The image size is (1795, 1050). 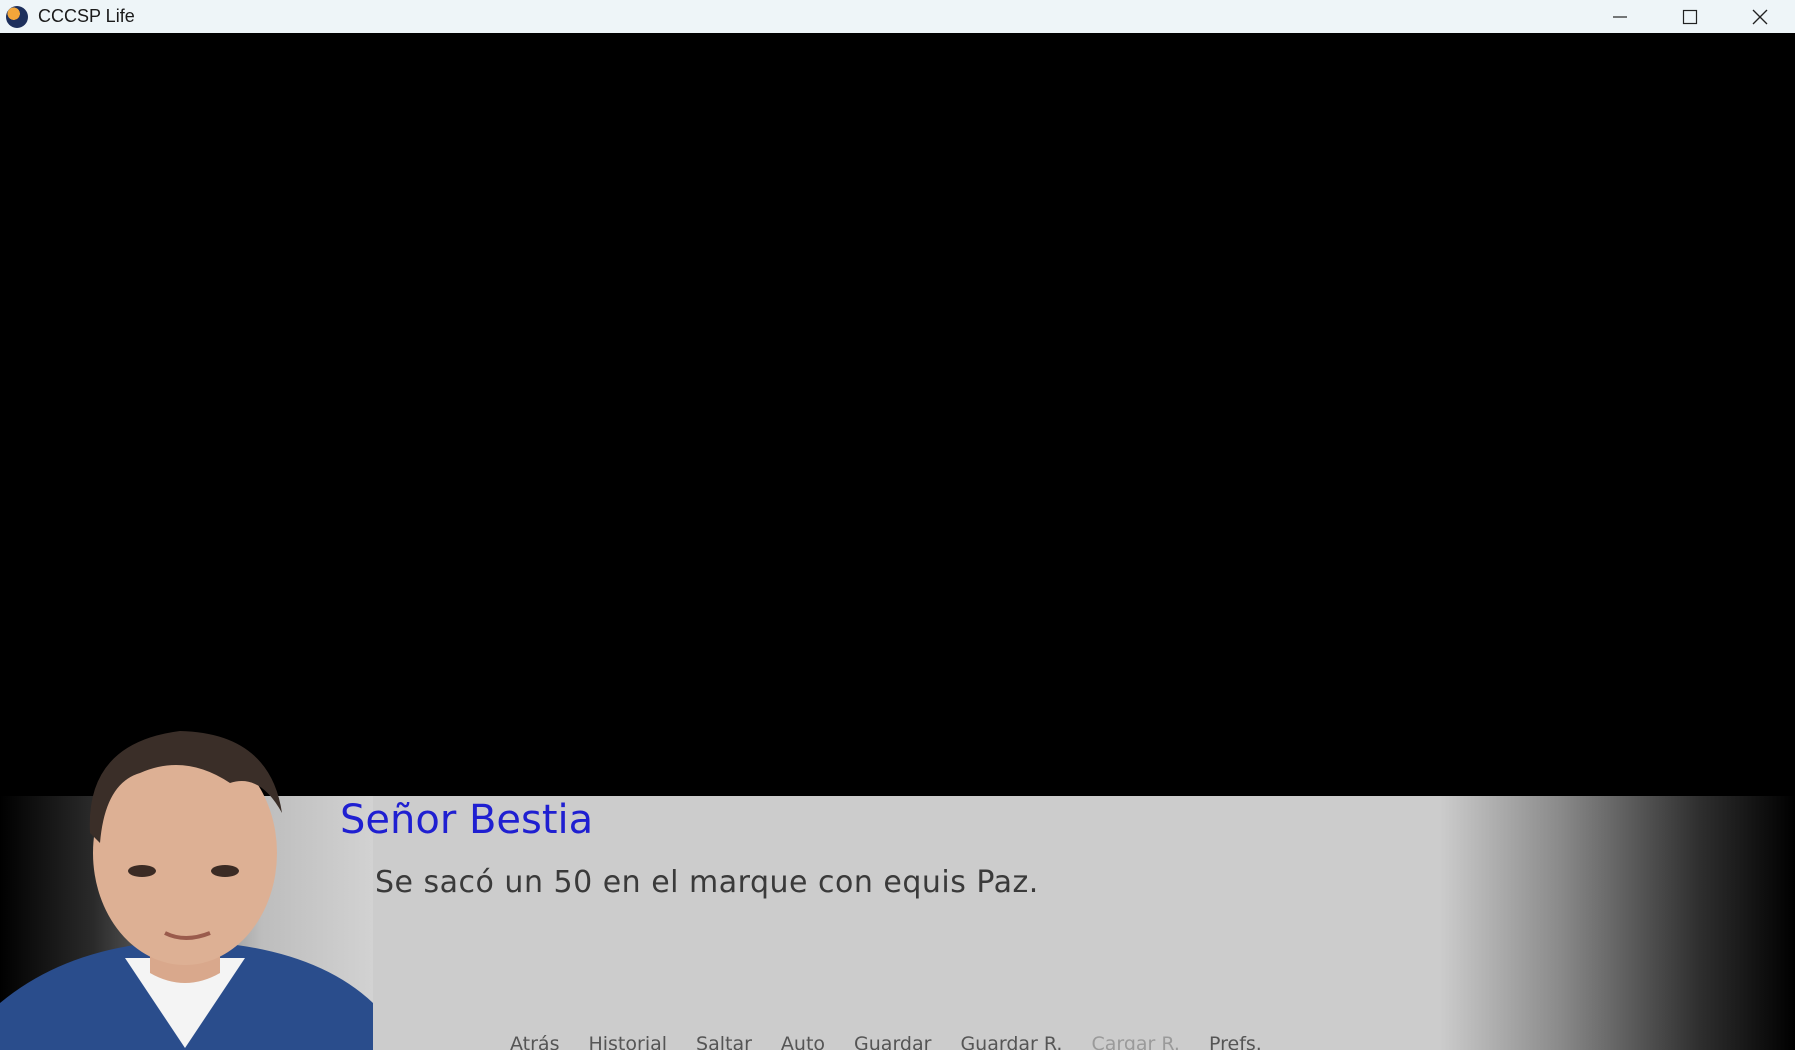 What do you see at coordinates (1135, 1041) in the screenshot?
I see `quick-menu-quick-load: Cargar R.` at bounding box center [1135, 1041].